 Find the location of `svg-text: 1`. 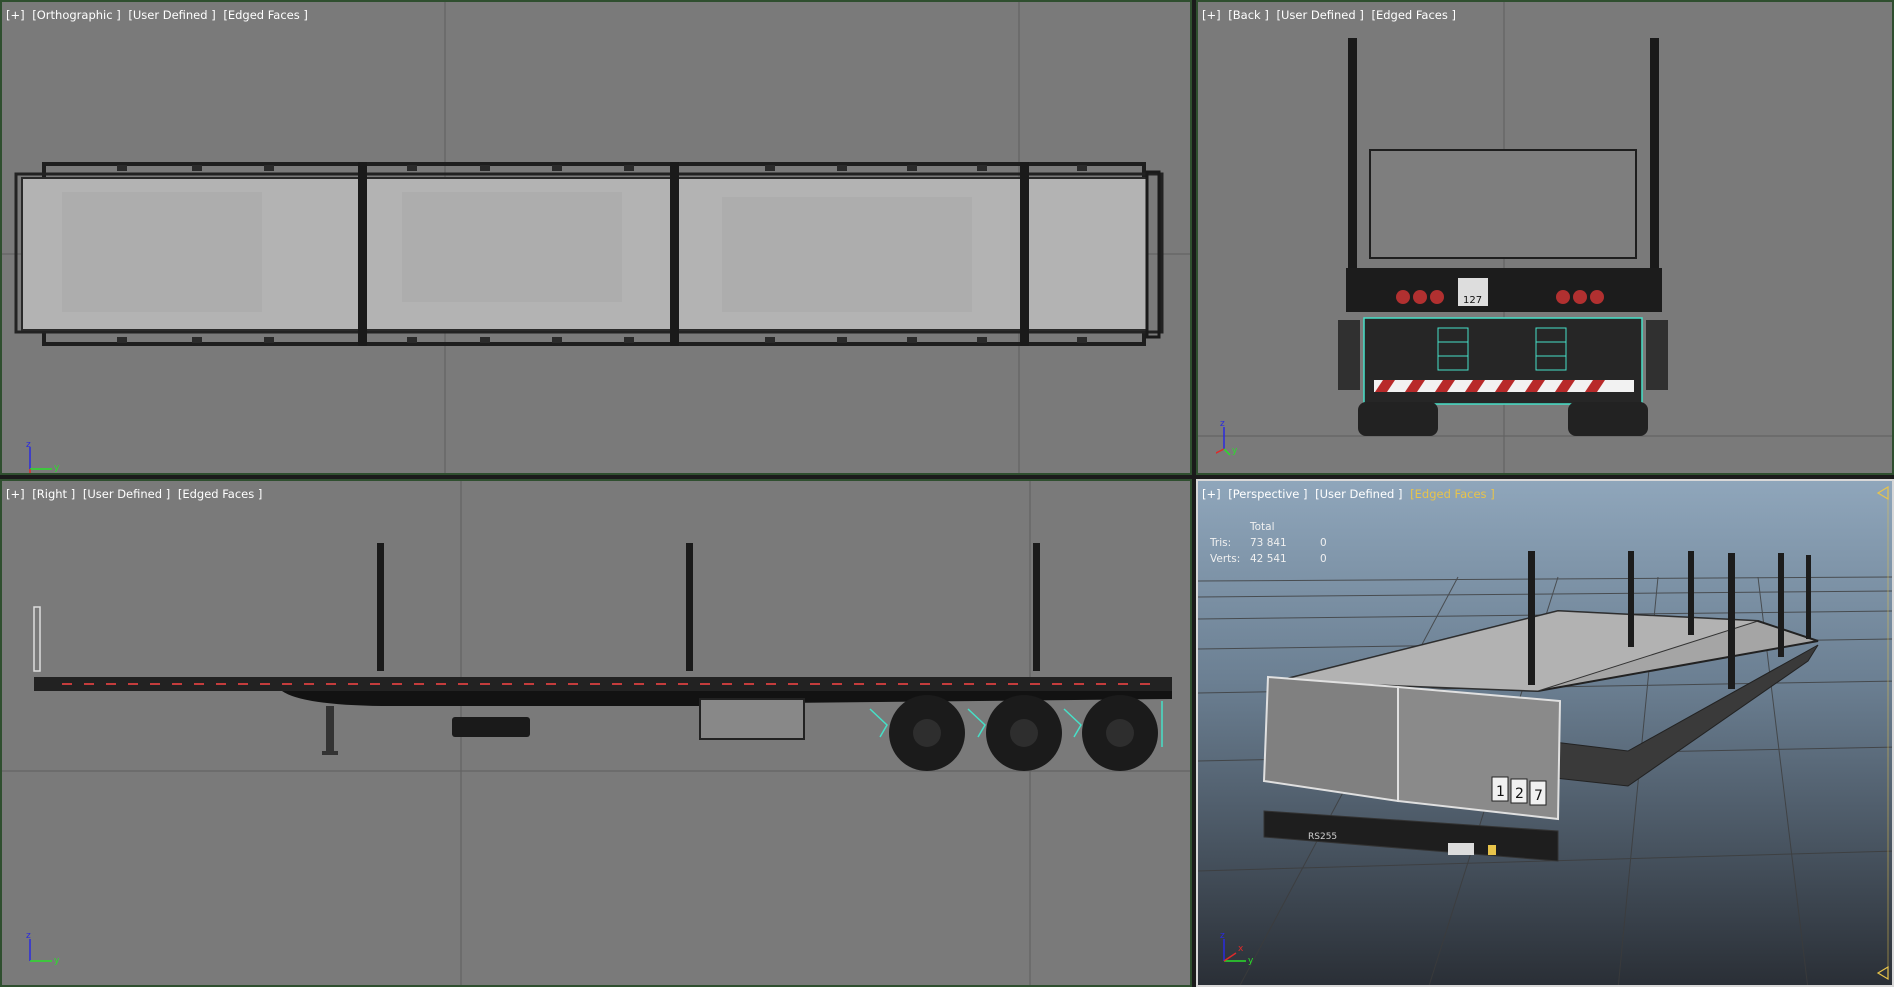

svg-text: 1 is located at coordinates (1500, 792).